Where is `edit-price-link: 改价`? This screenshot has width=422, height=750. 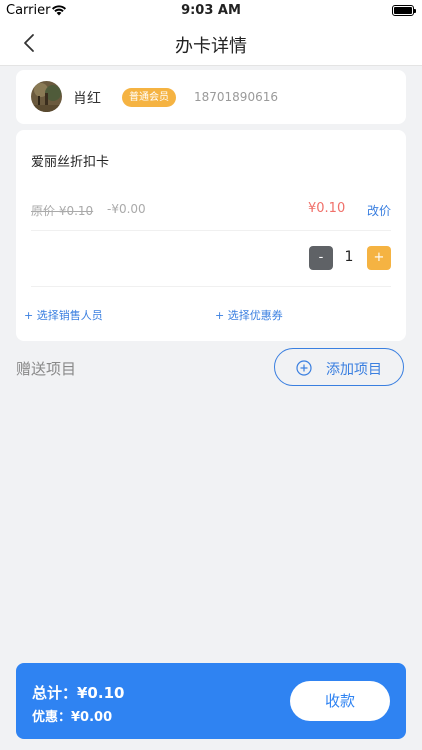
edit-price-link: 改价 is located at coordinates (379, 210).